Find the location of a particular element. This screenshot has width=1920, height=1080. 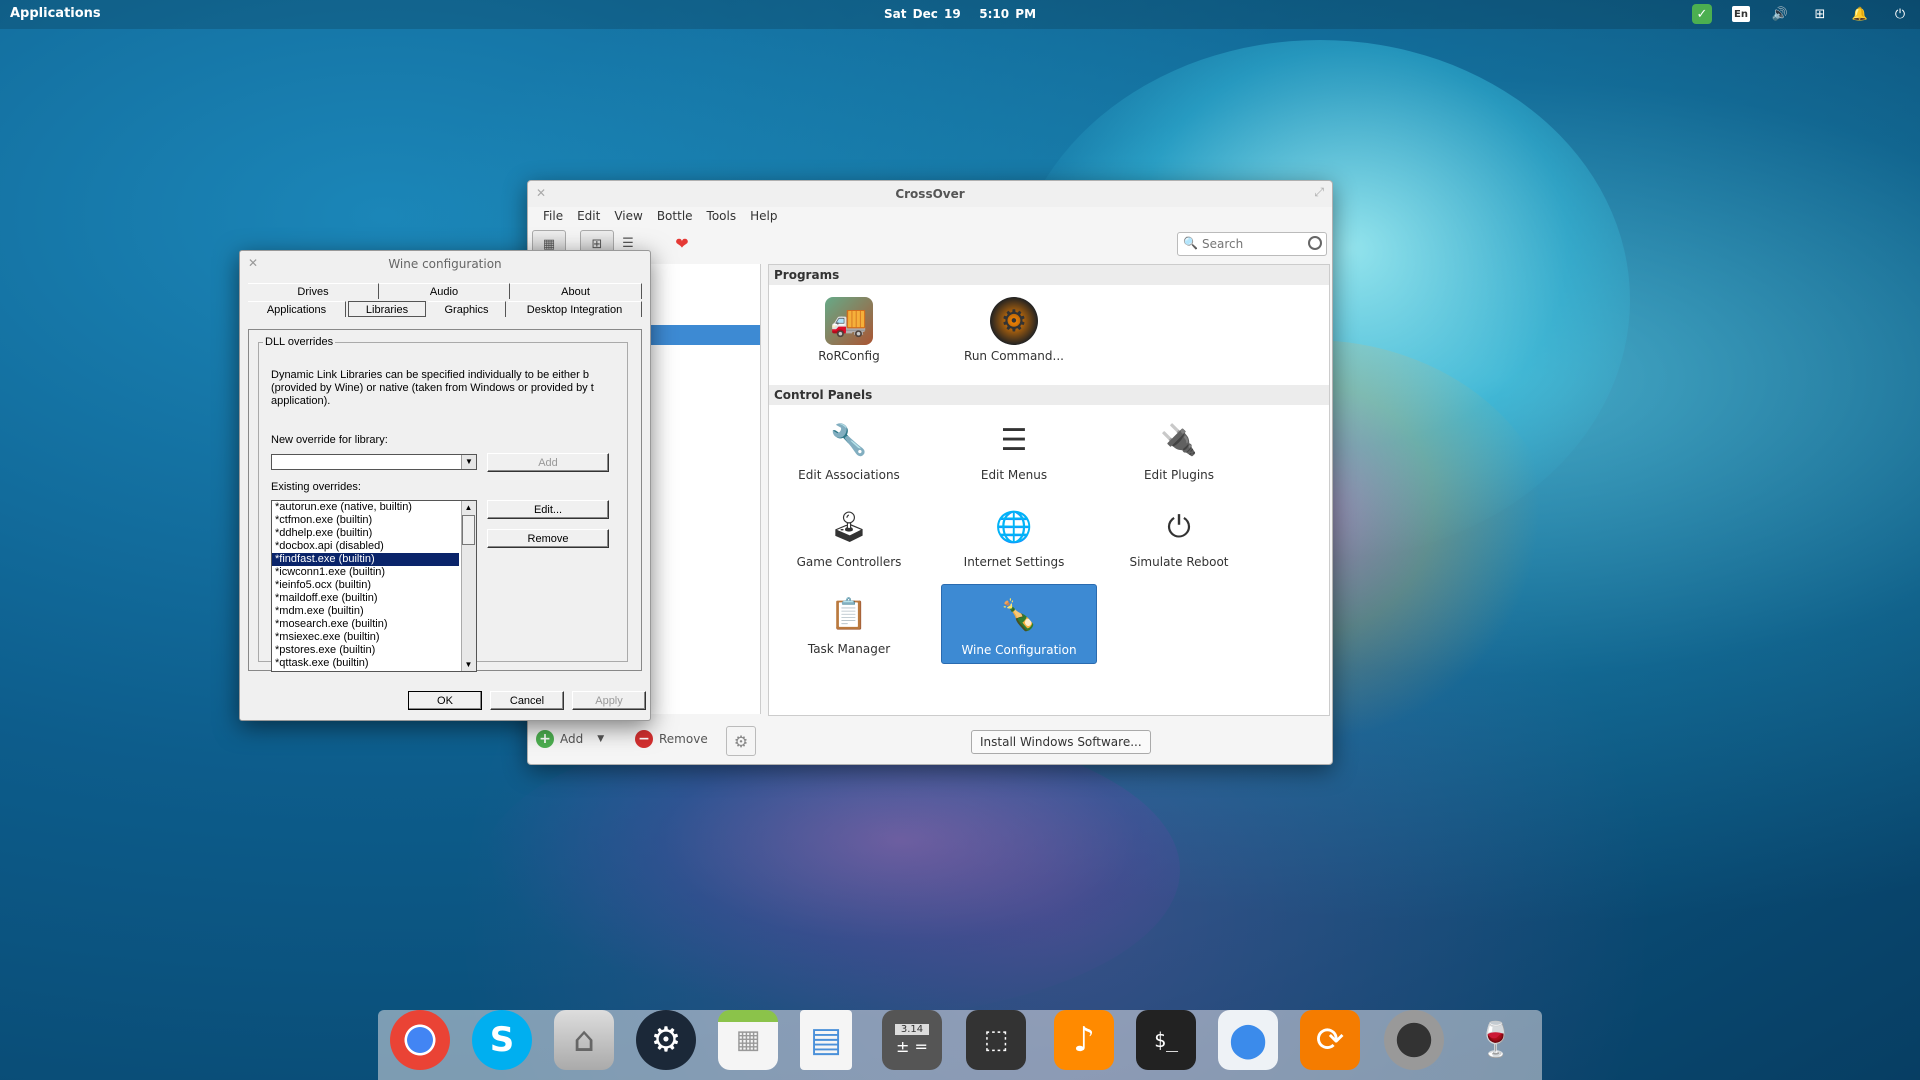

panel-edit-menus: ☰ Edit Menus is located at coordinates (1014, 449).